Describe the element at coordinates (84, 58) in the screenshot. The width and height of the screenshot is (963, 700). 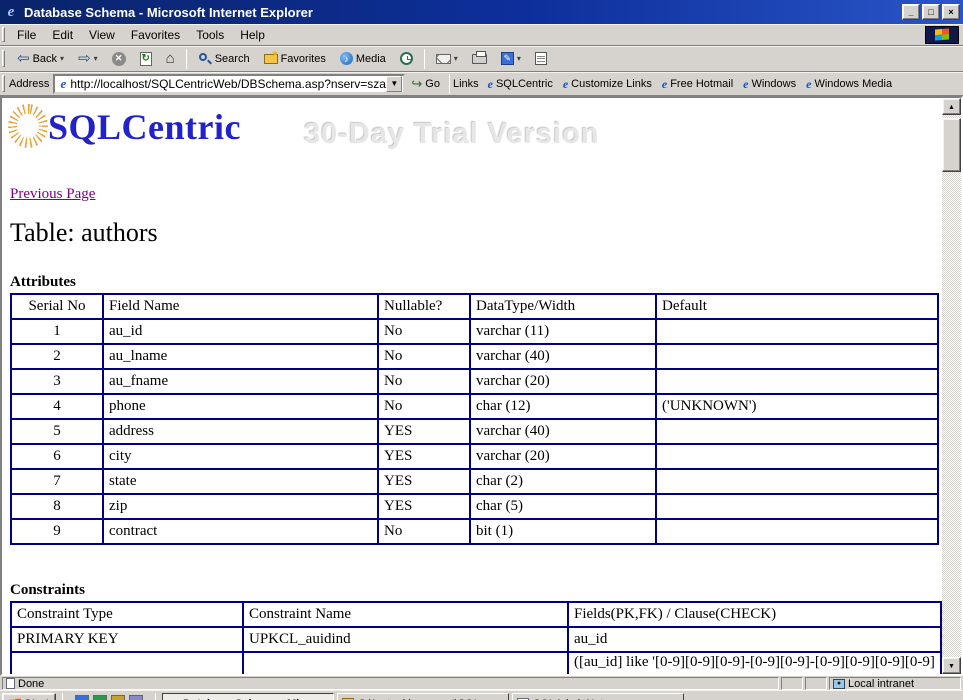
I see `forward-icon: ⇨` at that location.